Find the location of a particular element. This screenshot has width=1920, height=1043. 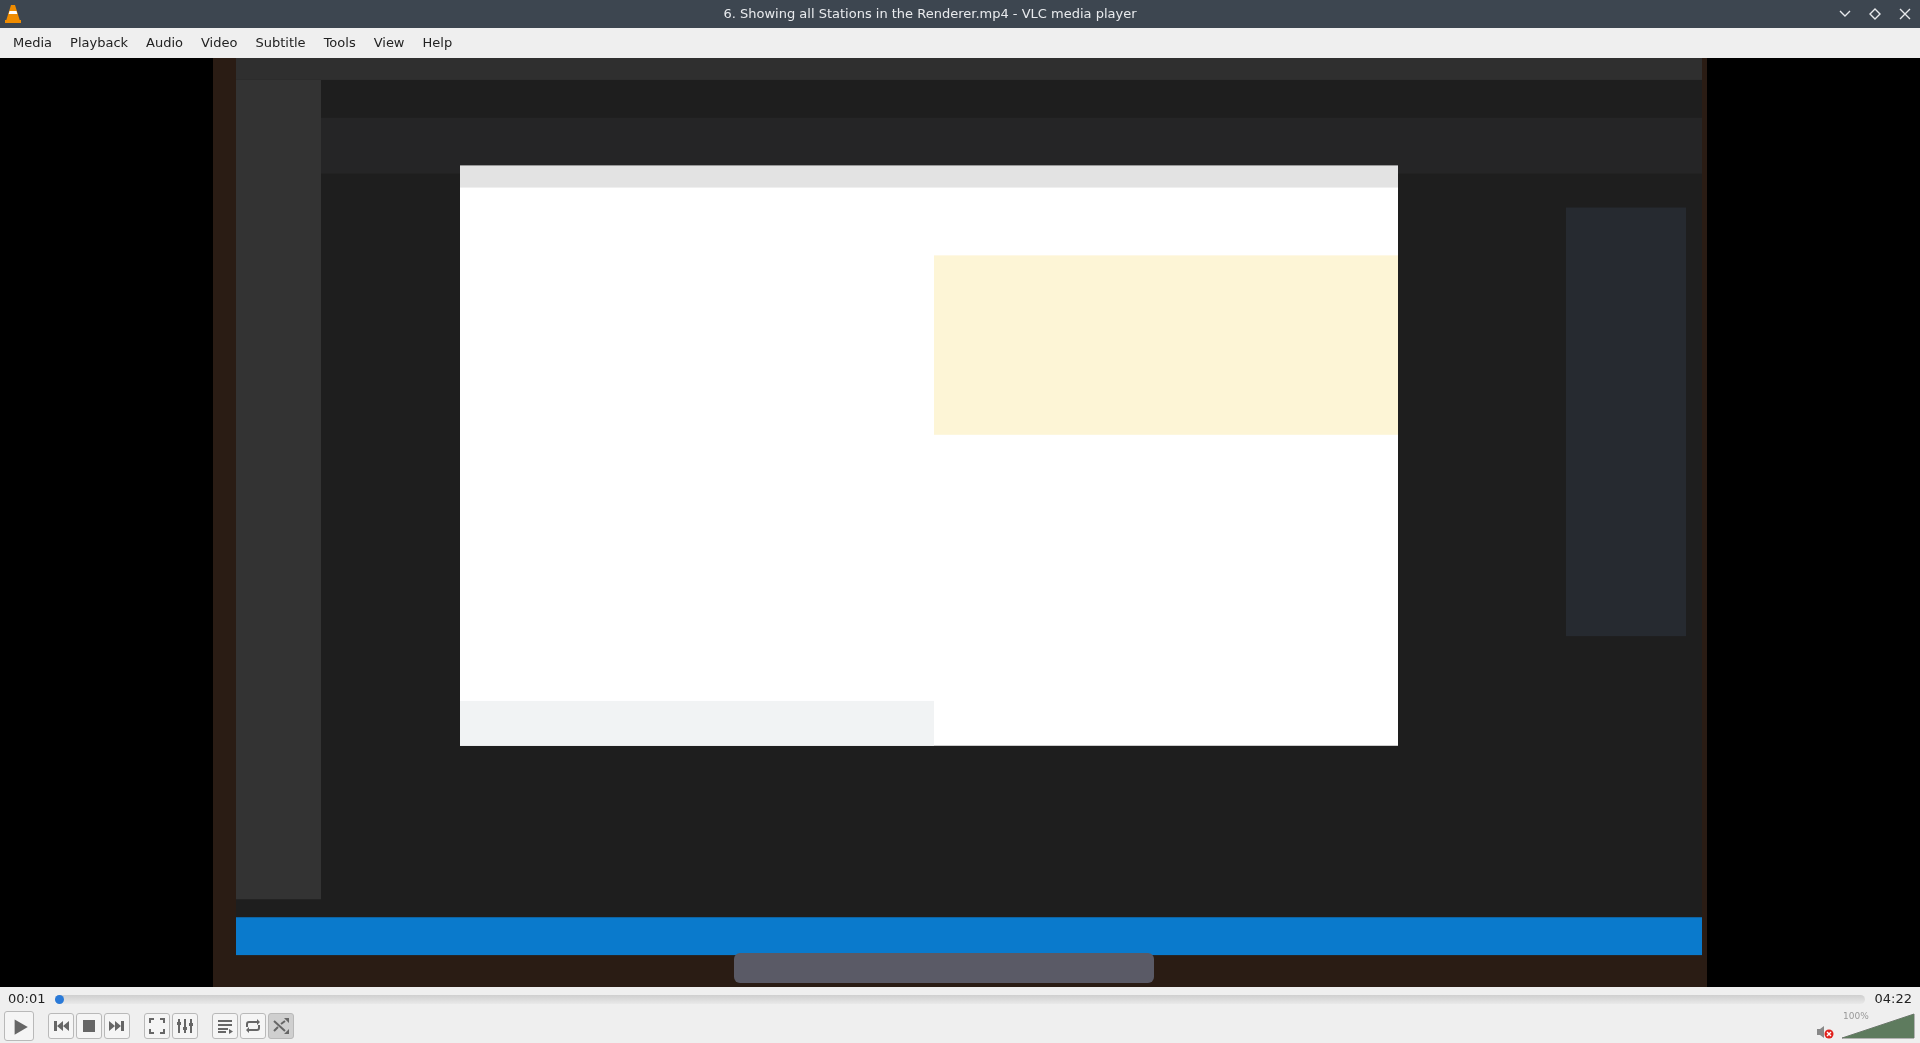

menu-item: Audio is located at coordinates (164, 43).